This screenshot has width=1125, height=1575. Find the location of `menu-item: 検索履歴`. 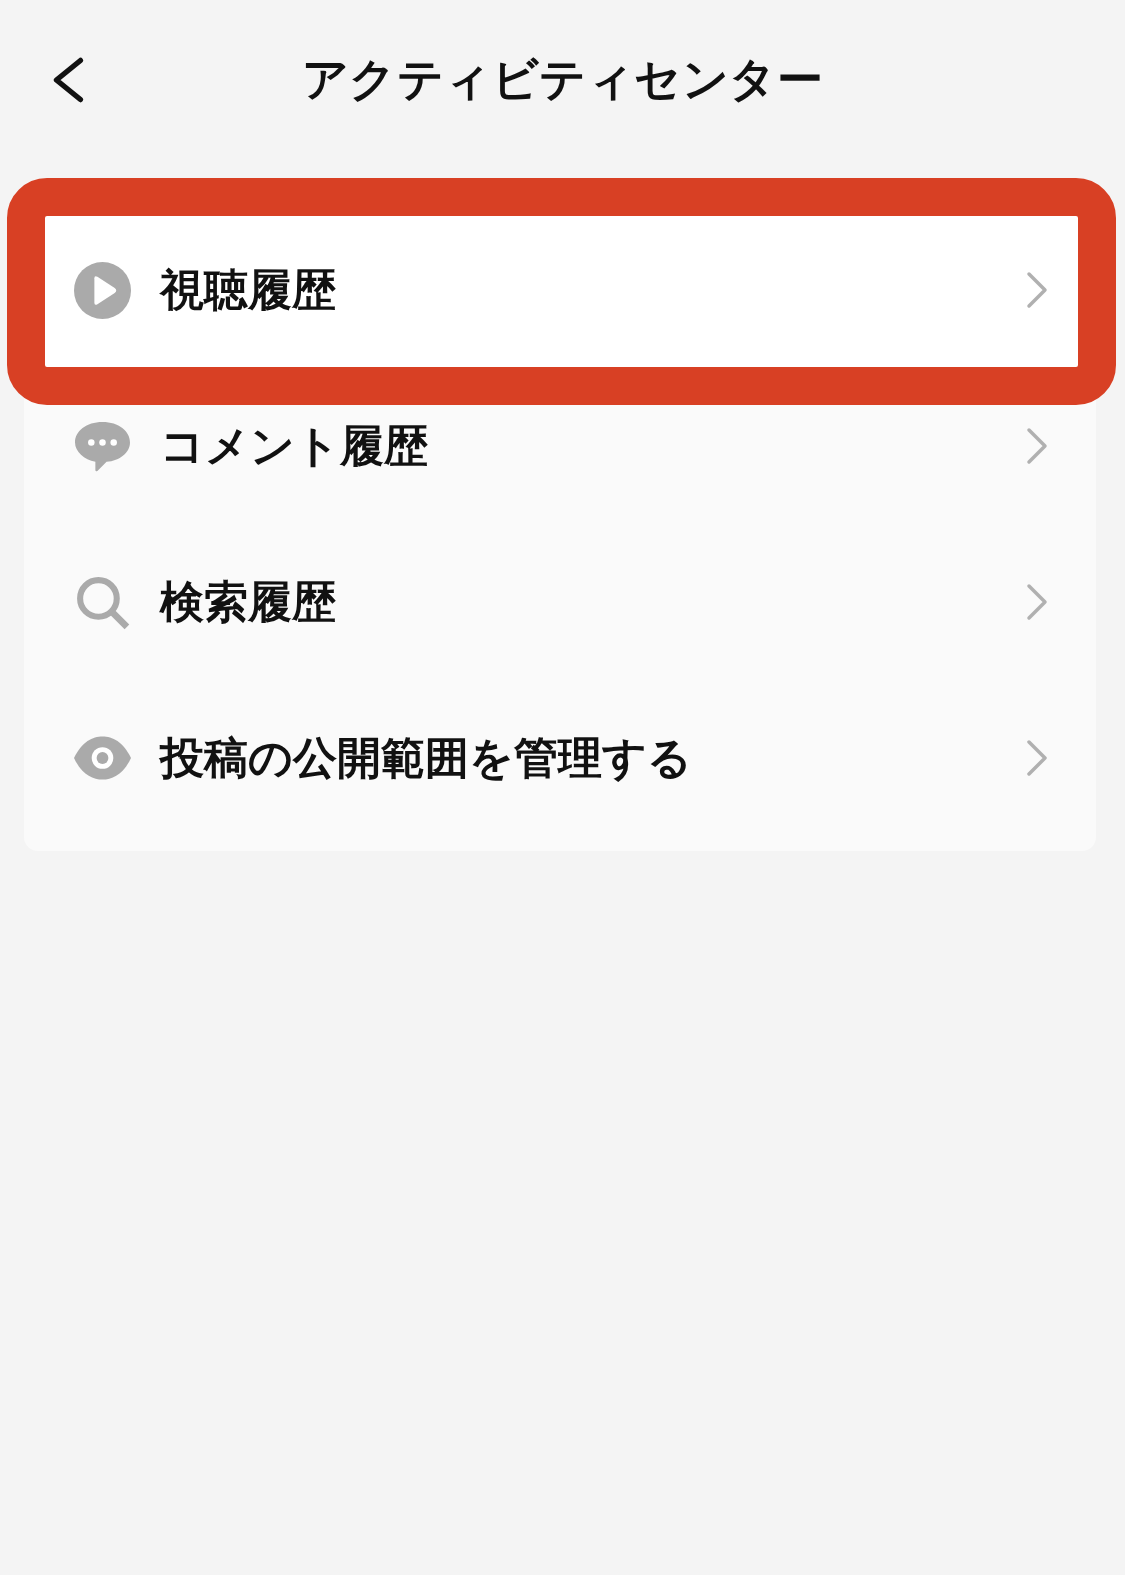

menu-item: 検索履歴 is located at coordinates (560, 602).